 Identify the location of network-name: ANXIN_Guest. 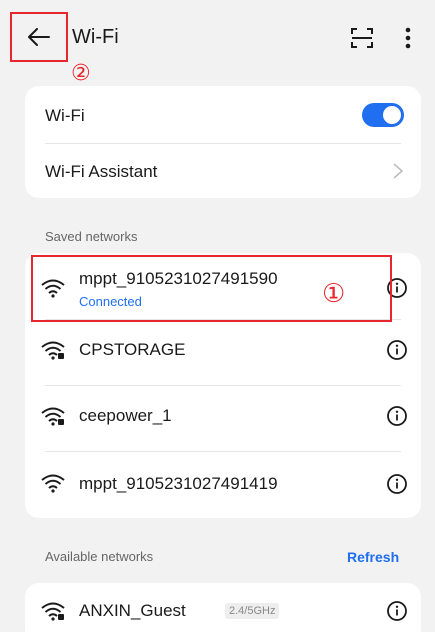
(132, 610).